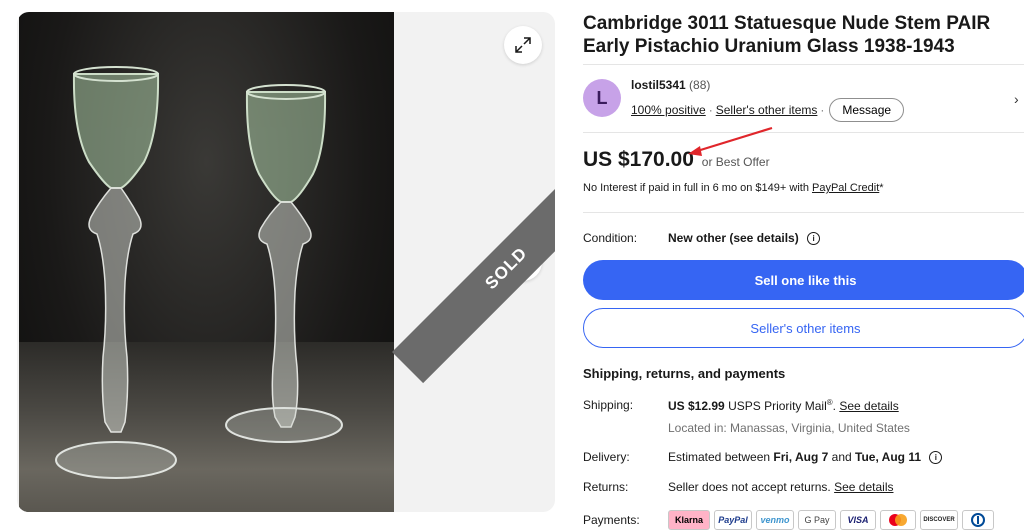 This screenshot has height=530, width=1024. I want to click on delivery-label: Delivery:, so click(606, 457).